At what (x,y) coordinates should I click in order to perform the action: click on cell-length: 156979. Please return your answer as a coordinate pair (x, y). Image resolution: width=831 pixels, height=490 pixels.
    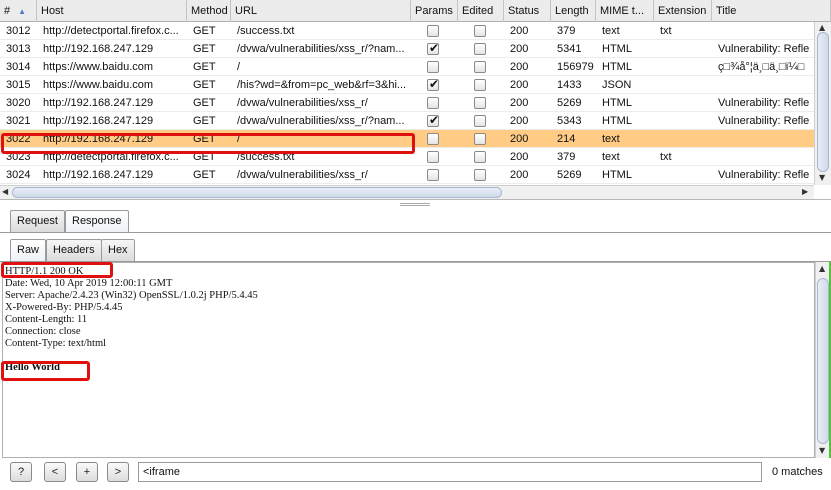
    Looking at the image, I should click on (575, 67).